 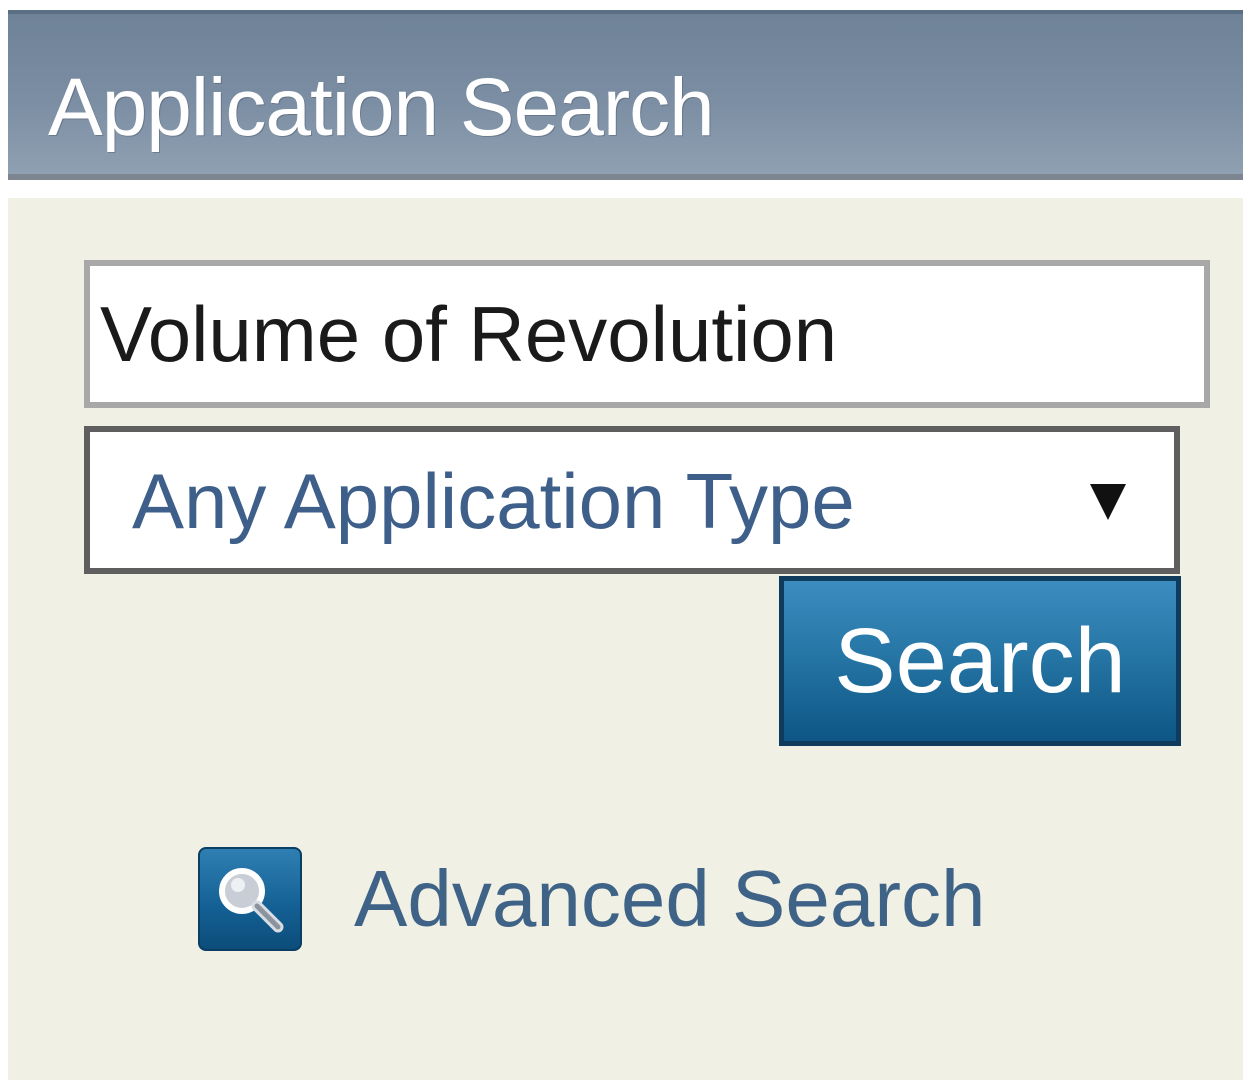 I want to click on application-type-selected: Any Application Type, so click(x=493, y=501).